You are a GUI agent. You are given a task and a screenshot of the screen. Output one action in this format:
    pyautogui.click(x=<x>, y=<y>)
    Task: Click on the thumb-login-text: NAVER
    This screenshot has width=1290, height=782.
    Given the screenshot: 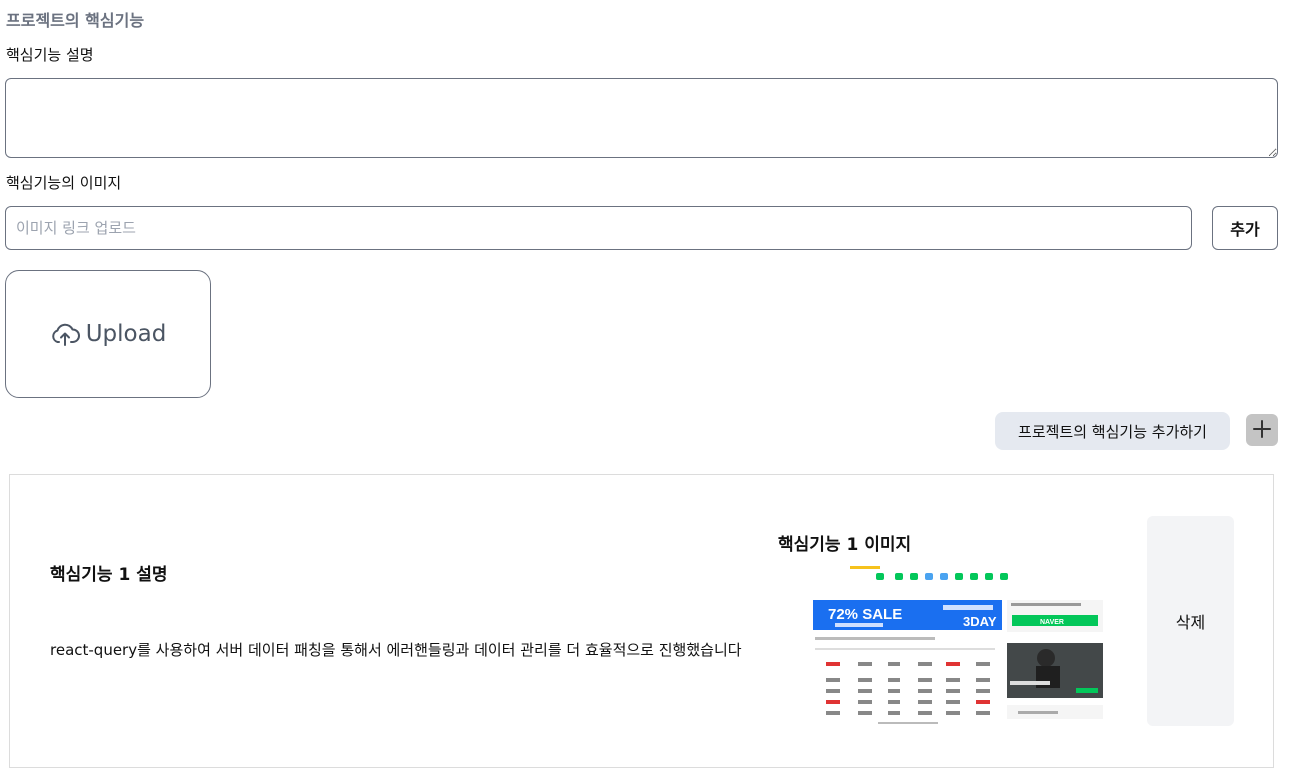 What is the action you would take?
    pyautogui.click(x=1052, y=622)
    